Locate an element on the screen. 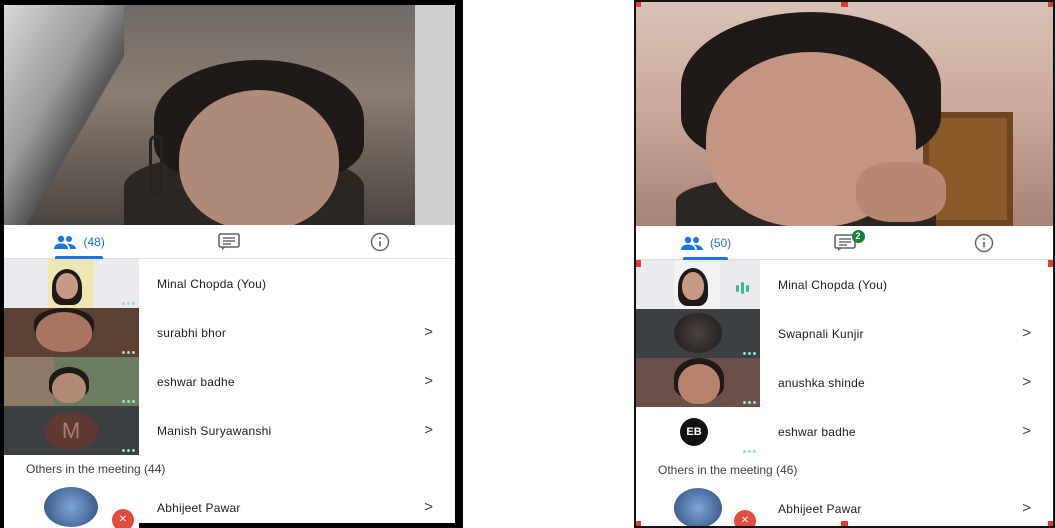  participant-row: eshwar badhe > is located at coordinates (229, 381).